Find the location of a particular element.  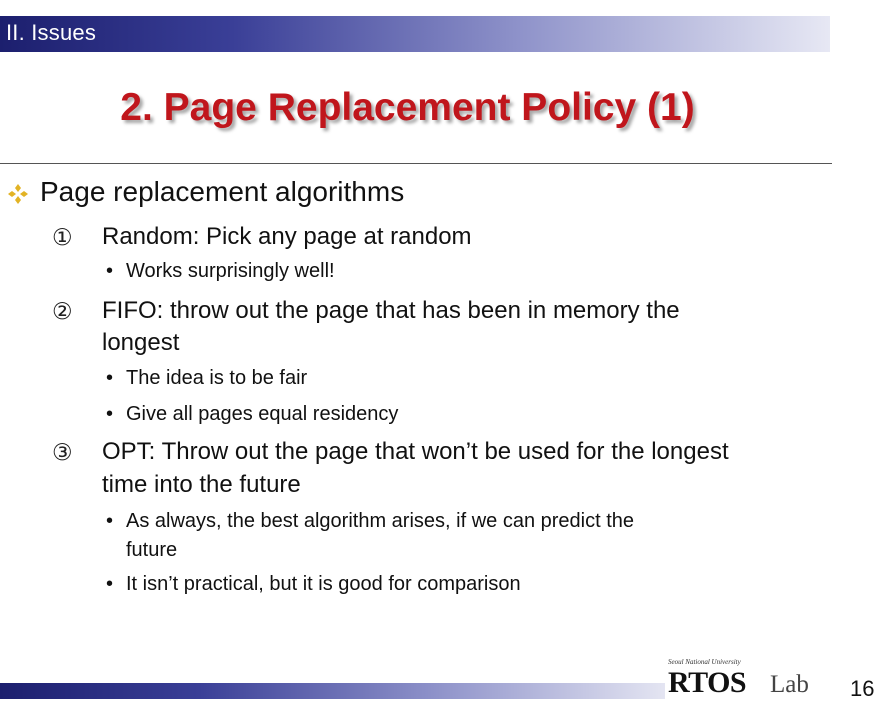

item-3-line-2: time into the future is located at coordinates (201, 484).